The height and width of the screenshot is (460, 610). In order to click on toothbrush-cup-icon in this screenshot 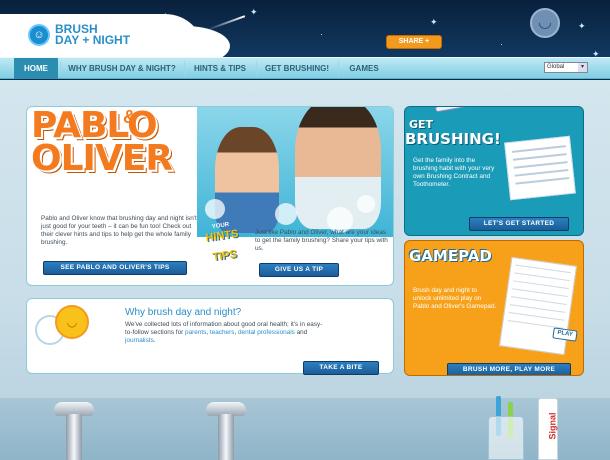, I will do `click(506, 438)`.